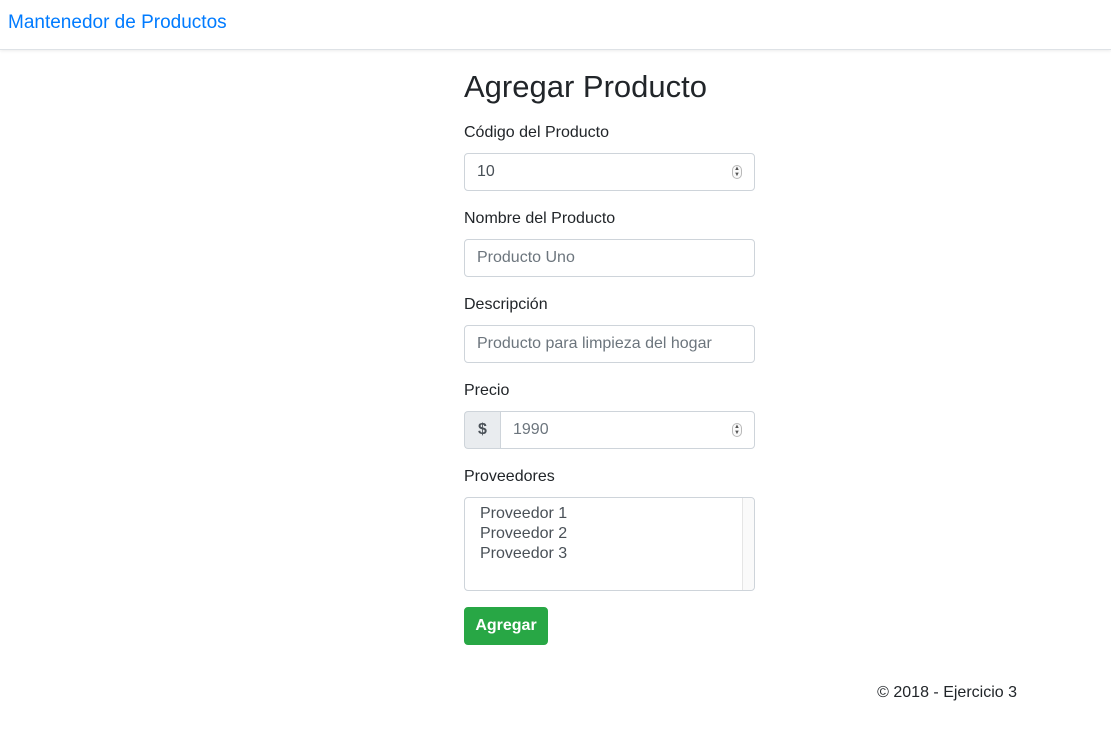 The width and height of the screenshot is (1111, 729). What do you see at coordinates (627, 430) in the screenshot?
I see `precio-input: 1990 ▲ ▼` at bounding box center [627, 430].